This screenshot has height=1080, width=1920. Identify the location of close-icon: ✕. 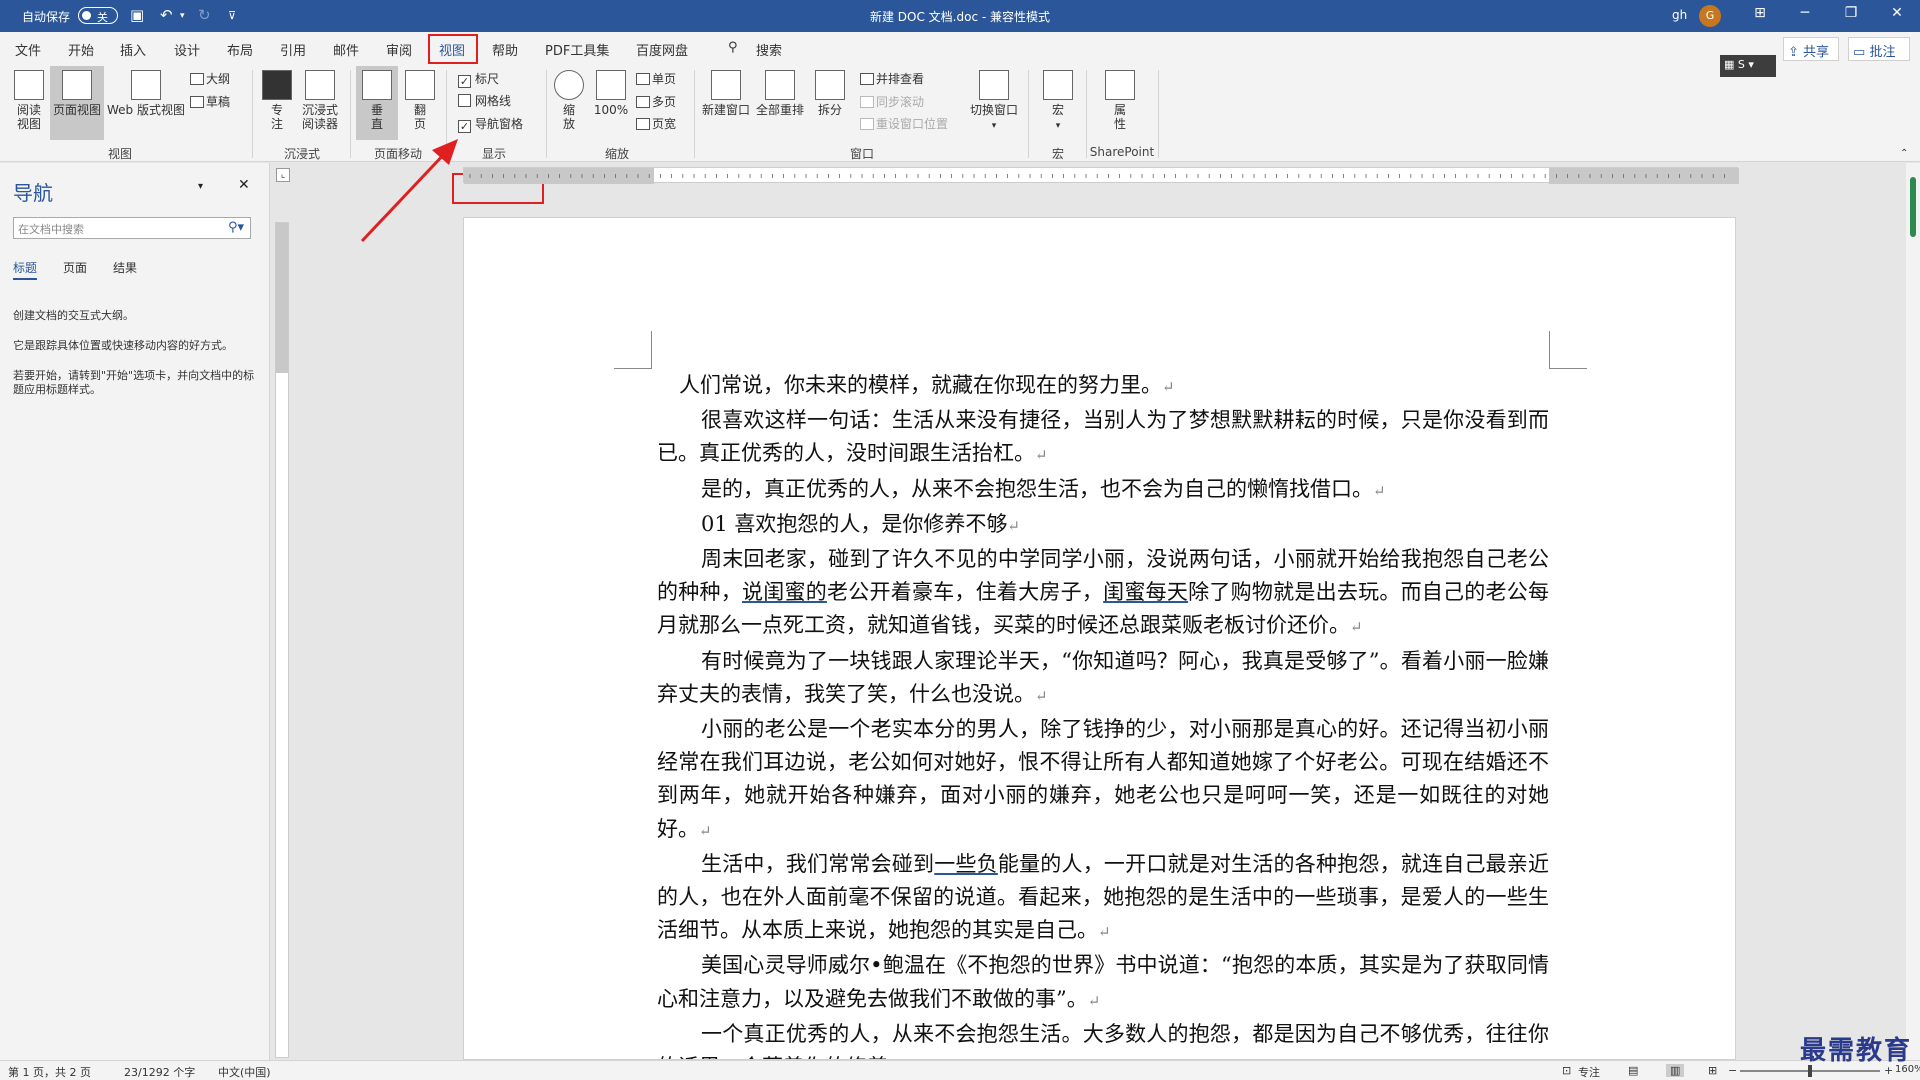
(1897, 13).